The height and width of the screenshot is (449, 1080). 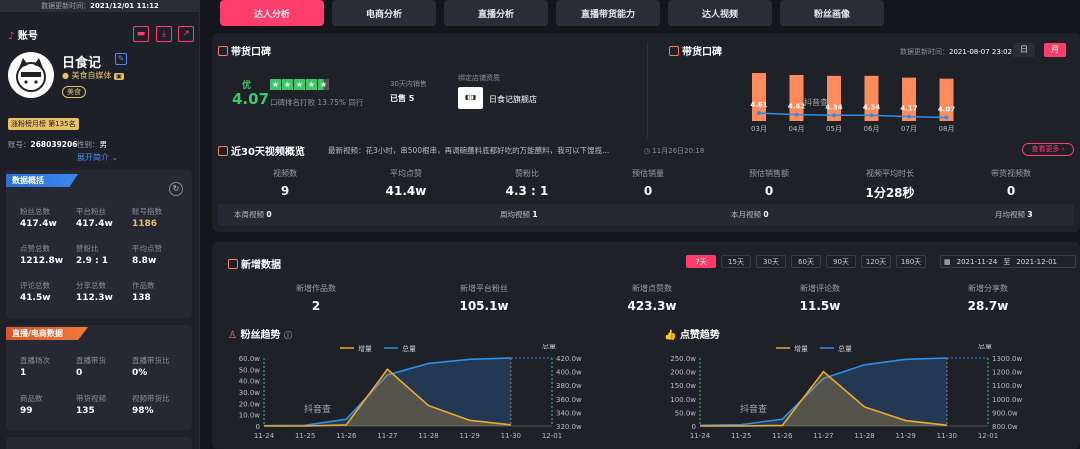 I want to click on overview-value: 417.4w, so click(x=38, y=224).